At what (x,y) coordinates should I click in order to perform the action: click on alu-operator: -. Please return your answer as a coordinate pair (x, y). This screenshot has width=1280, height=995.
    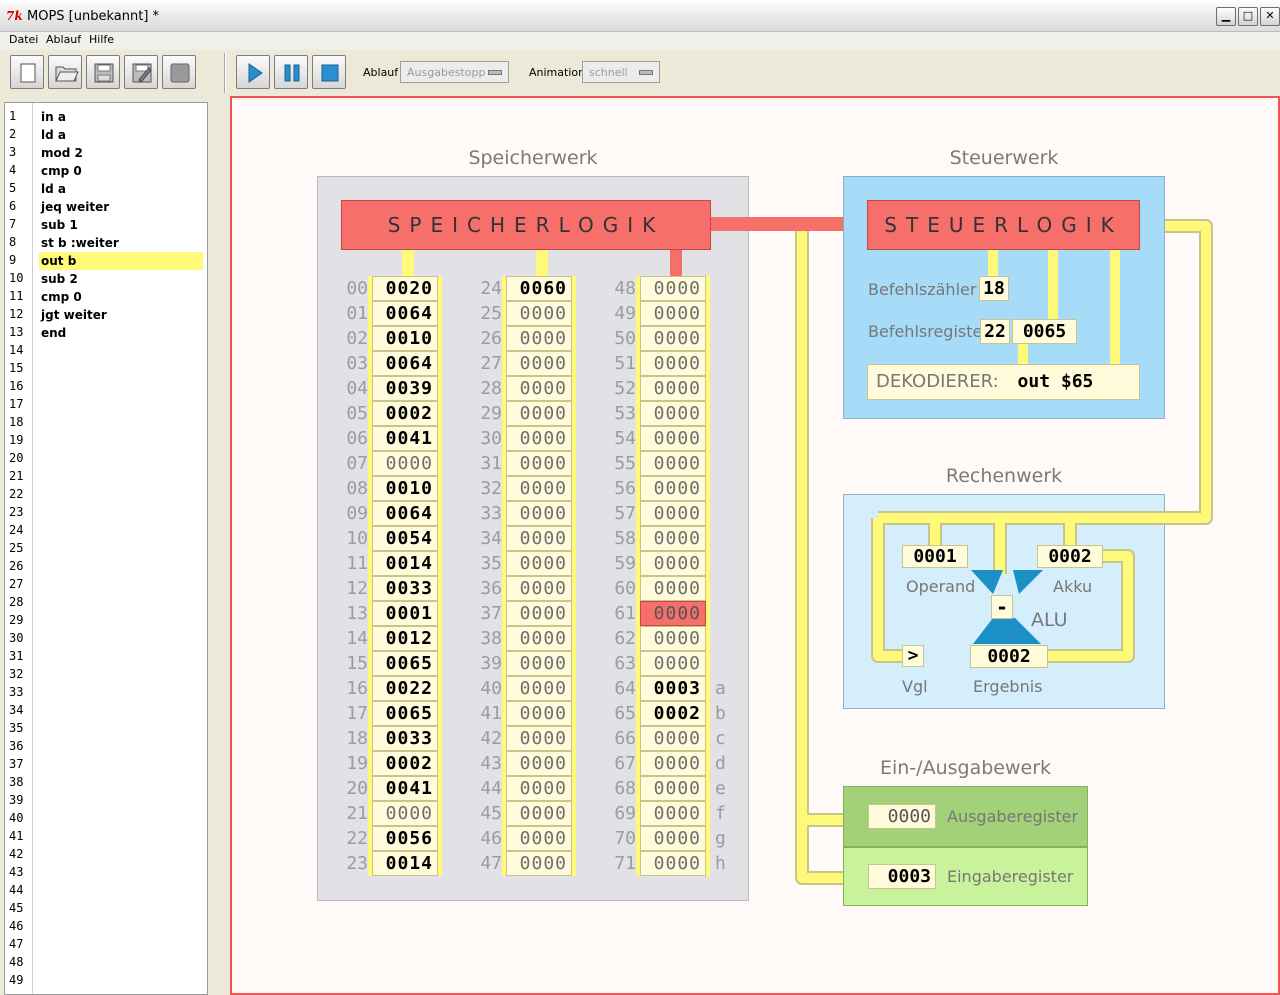
    Looking at the image, I should click on (1002, 607).